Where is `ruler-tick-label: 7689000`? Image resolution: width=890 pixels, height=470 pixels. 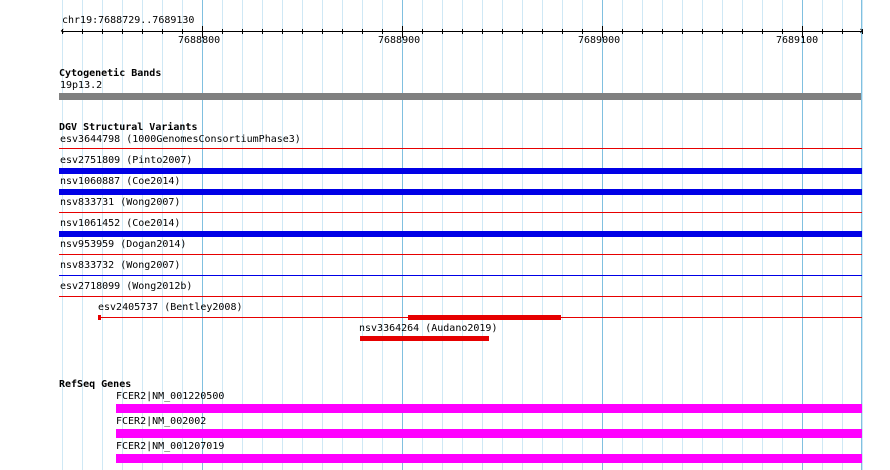 ruler-tick-label: 7689000 is located at coordinates (599, 40).